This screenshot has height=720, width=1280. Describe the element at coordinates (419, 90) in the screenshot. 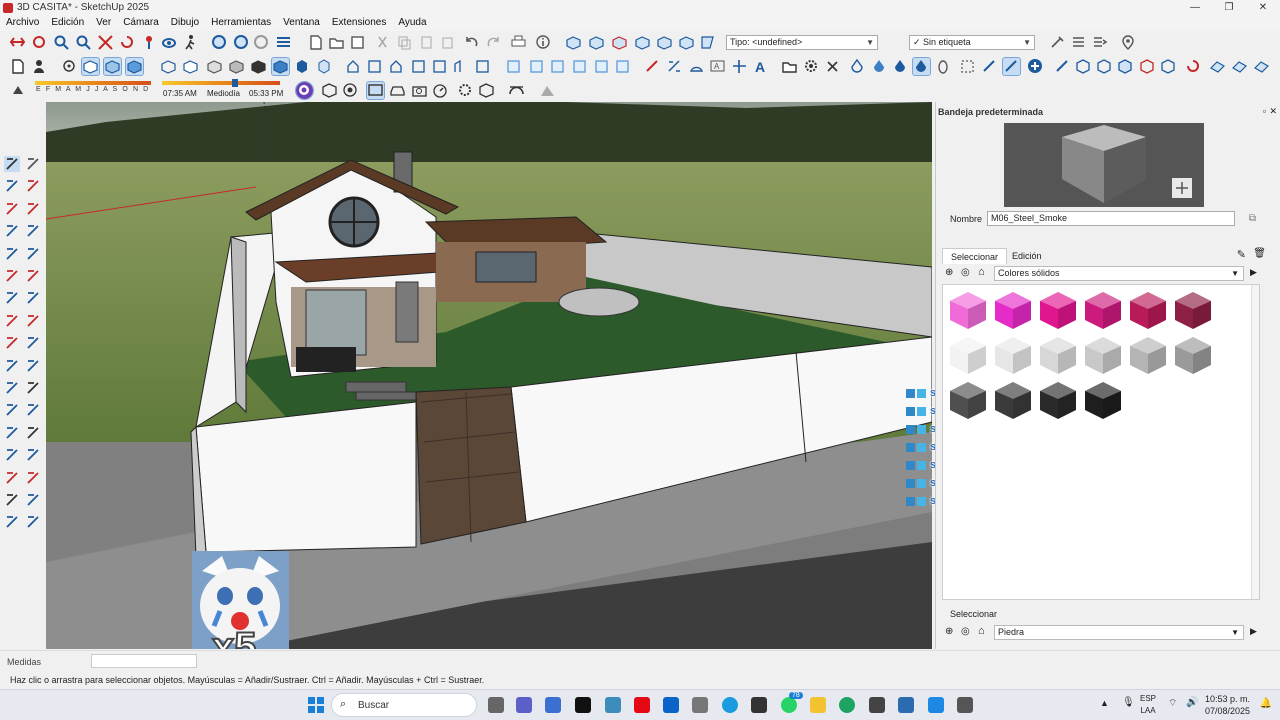

I see `camera-icon` at that location.